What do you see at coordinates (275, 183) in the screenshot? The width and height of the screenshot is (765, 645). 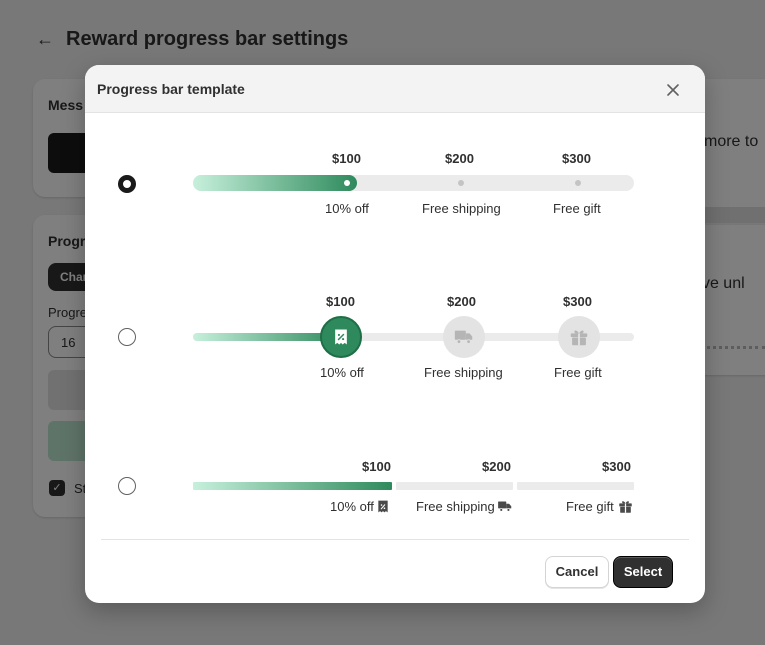 I see `progress-fill` at bounding box center [275, 183].